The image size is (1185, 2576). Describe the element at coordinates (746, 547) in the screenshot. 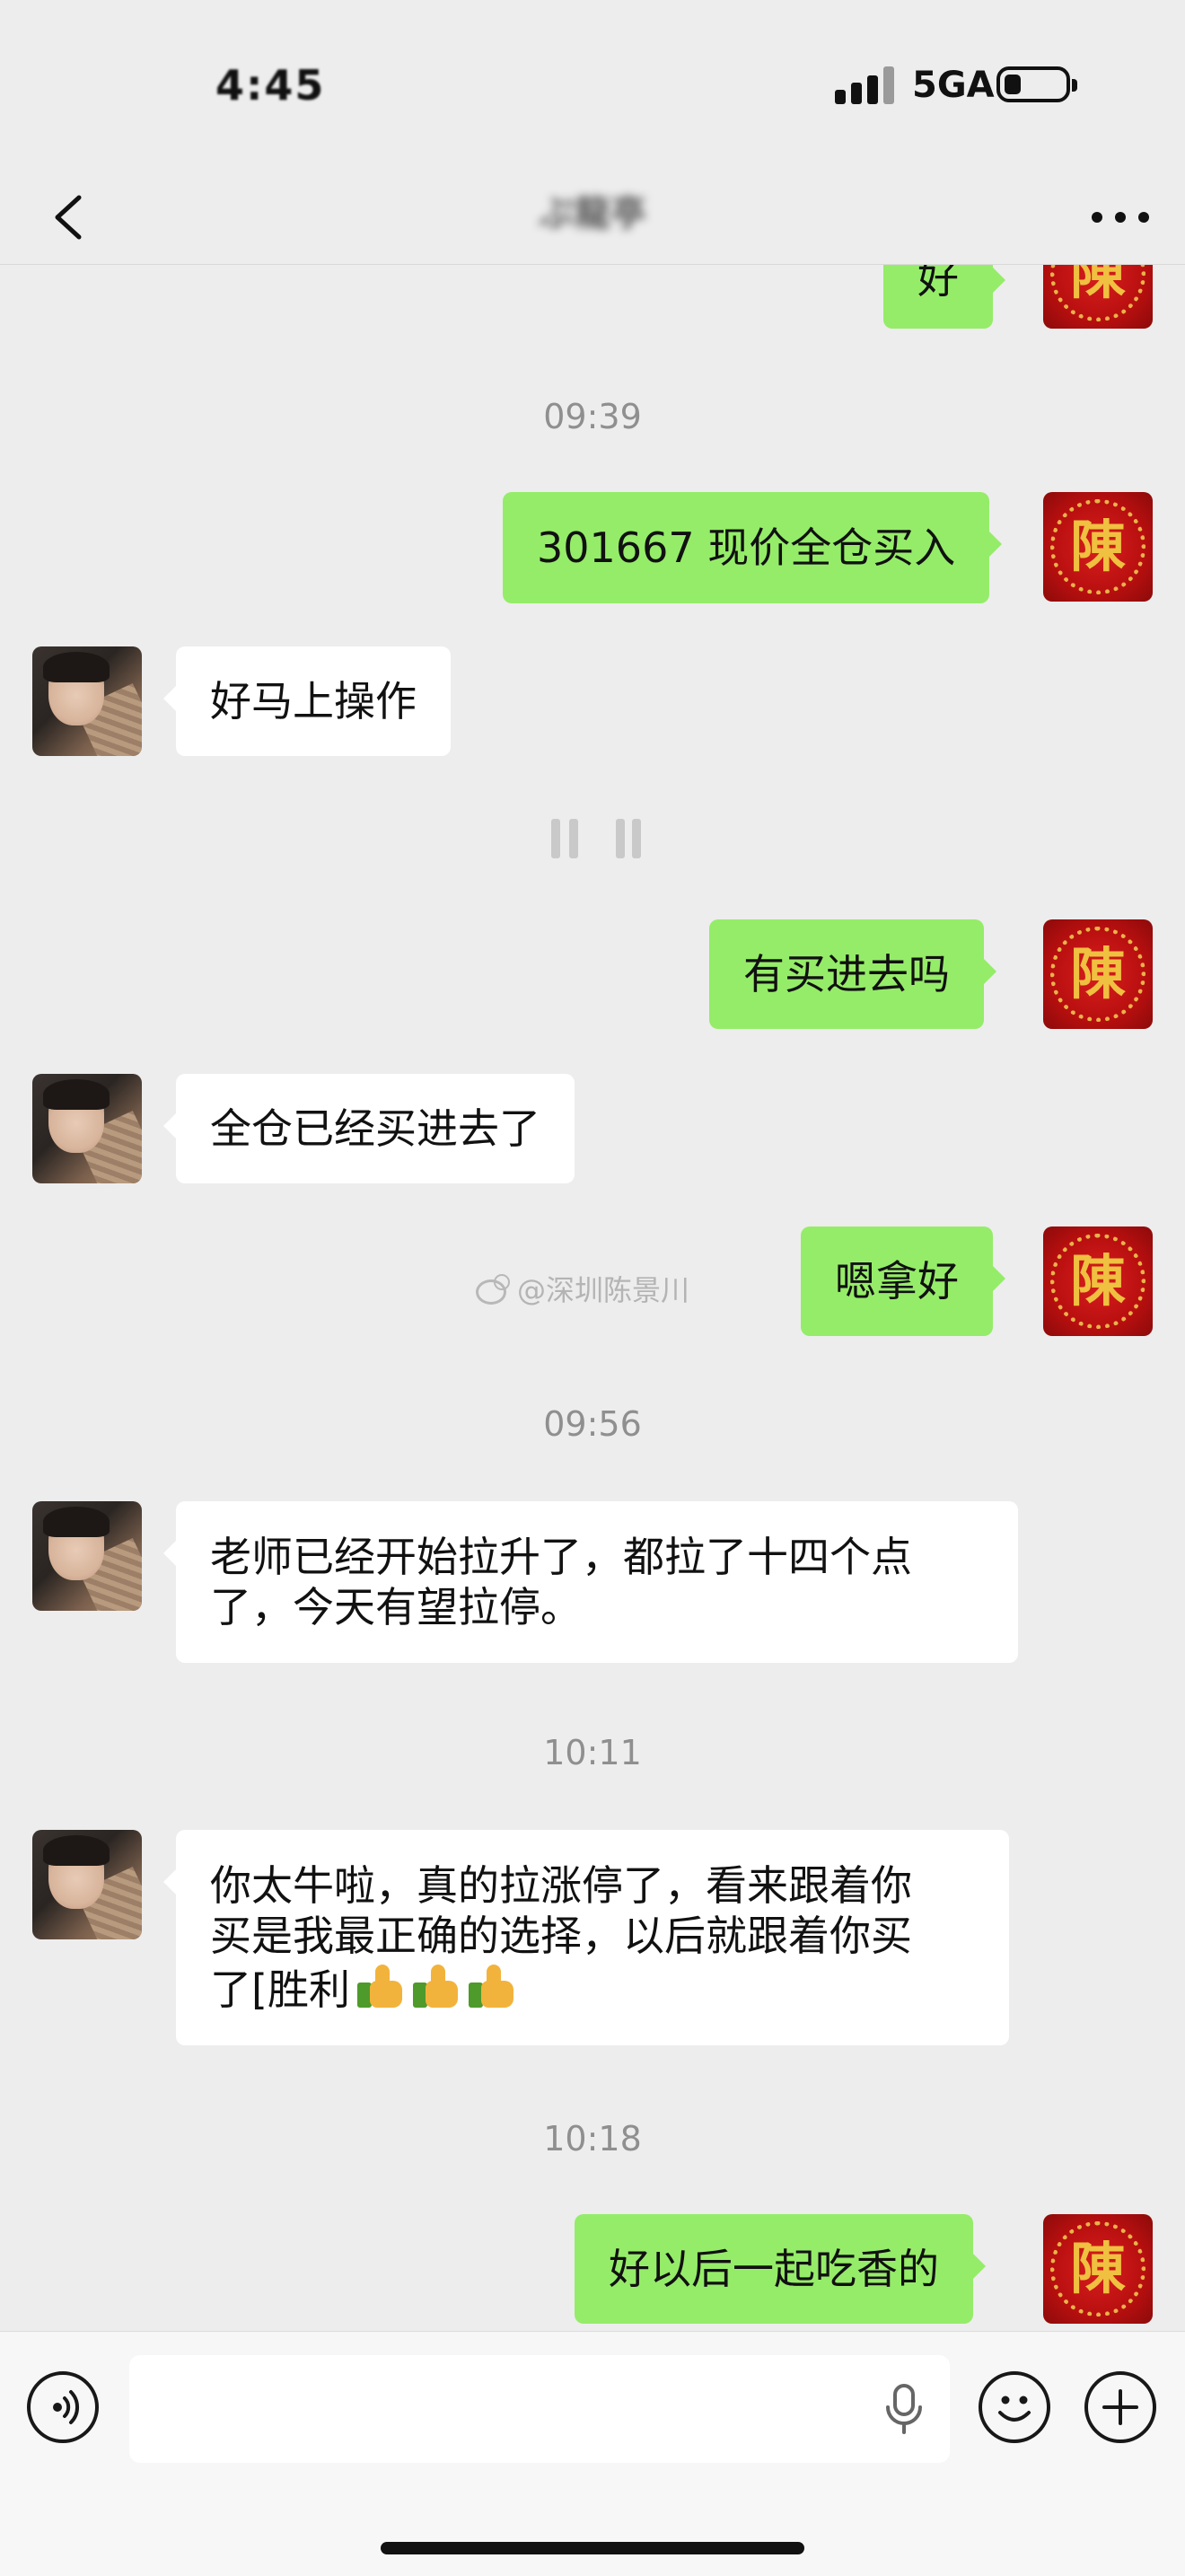

I see `message-text: 301667 现价全仓买入` at that location.